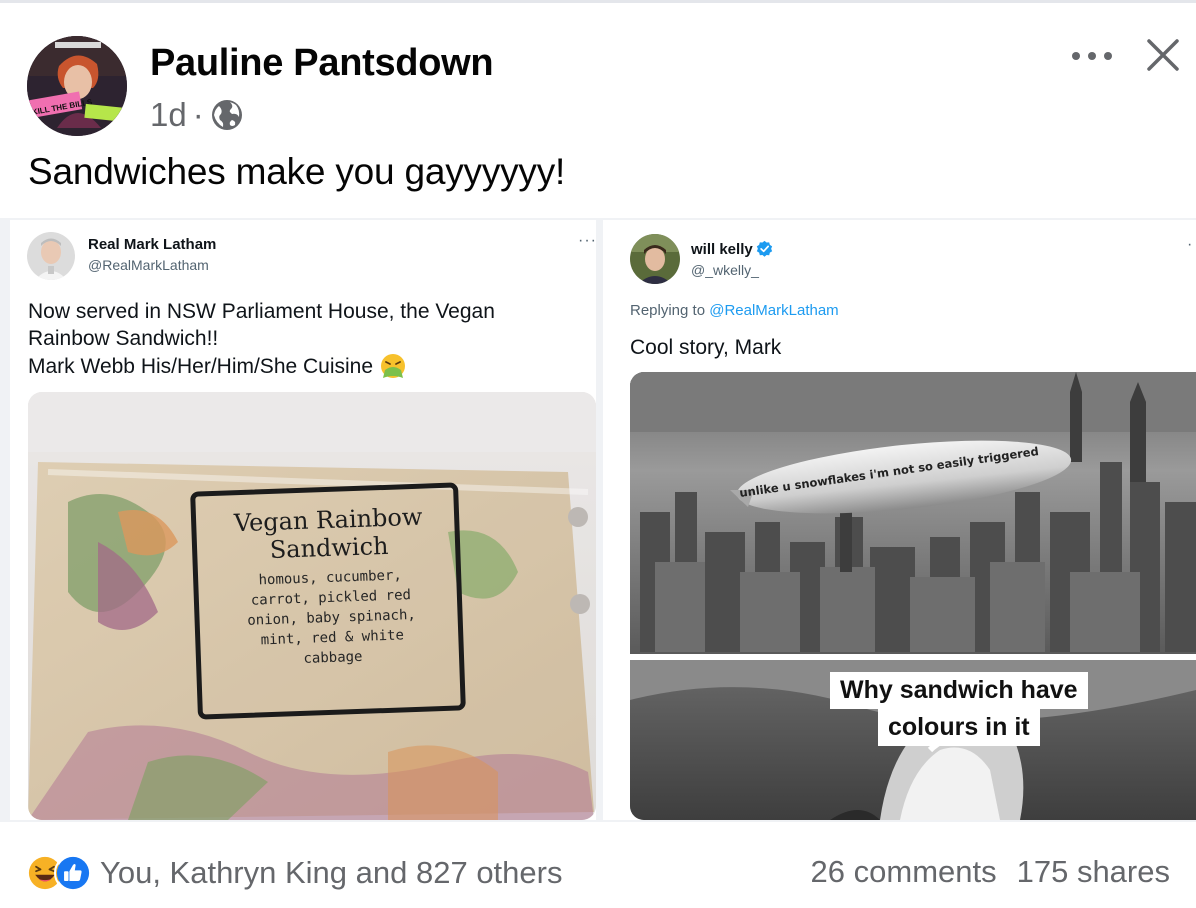 This screenshot has height=908, width=1196. I want to click on tweet-more-icon: ···, so click(587, 240).